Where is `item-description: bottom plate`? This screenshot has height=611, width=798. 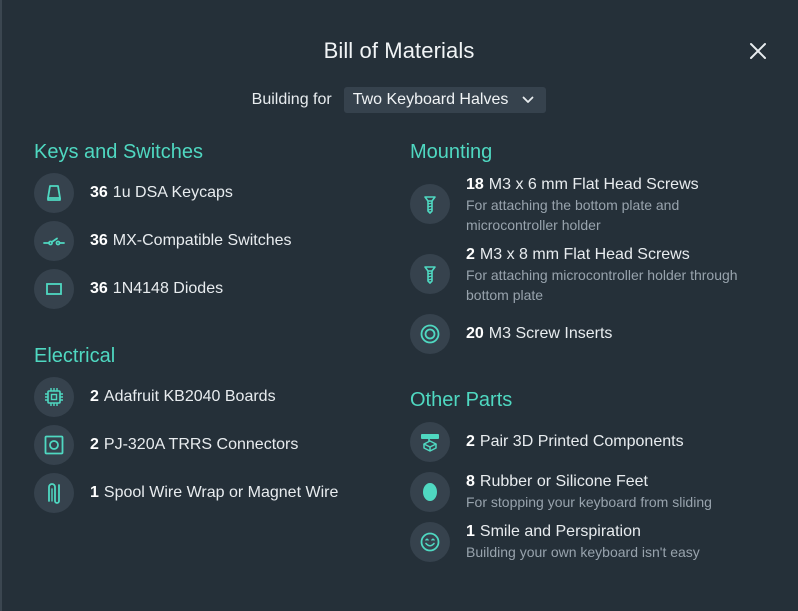
item-description: bottom plate is located at coordinates (505, 295).